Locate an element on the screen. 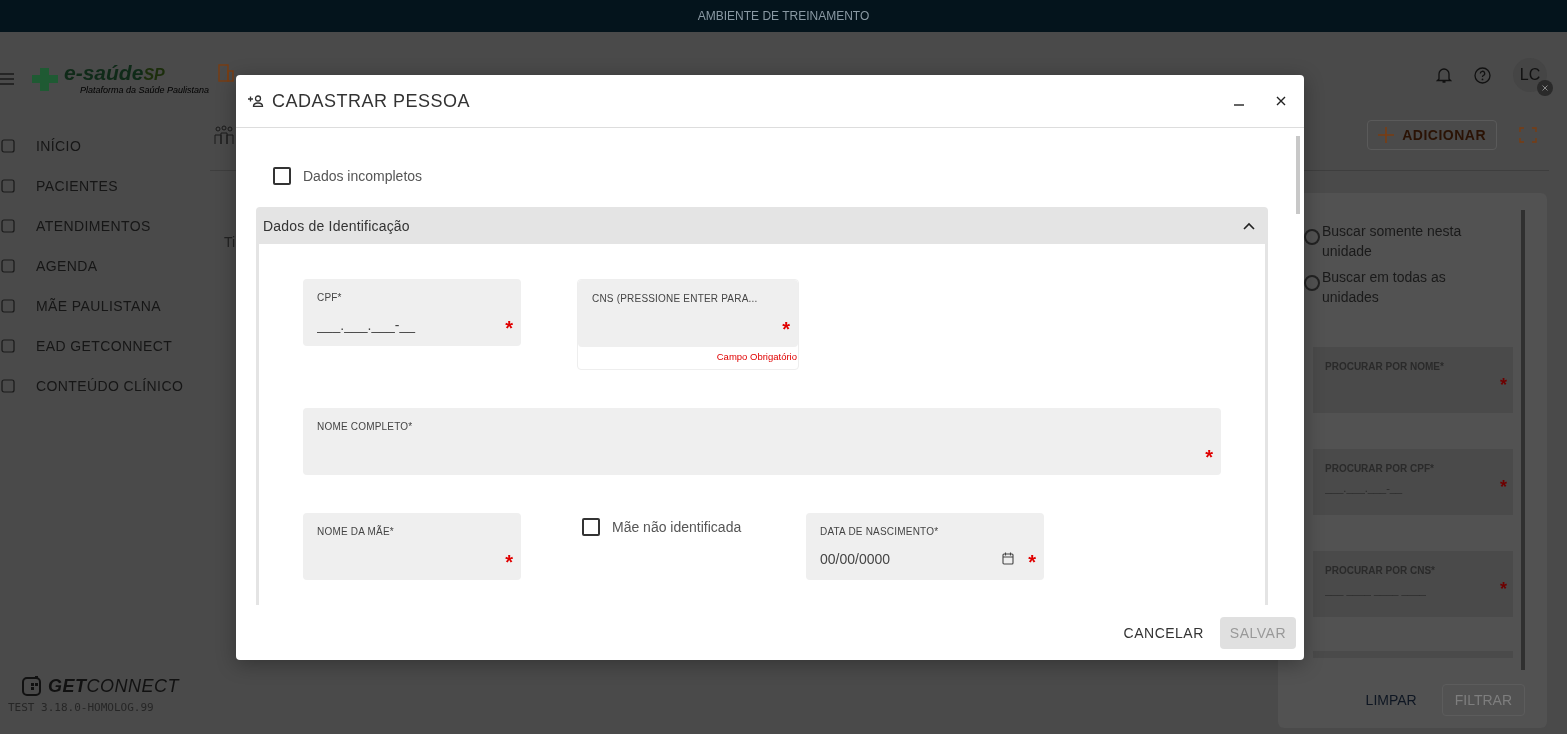  radio-label: Buscar em todas as unidades is located at coordinates (1397, 287).